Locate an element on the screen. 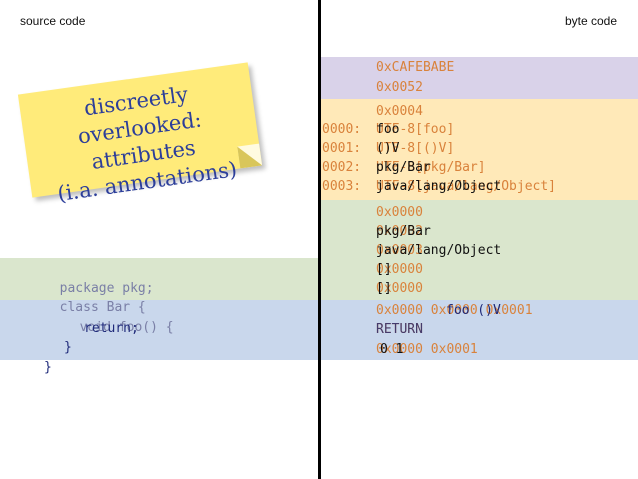  class-interfaces: [] is located at coordinates (384, 269).